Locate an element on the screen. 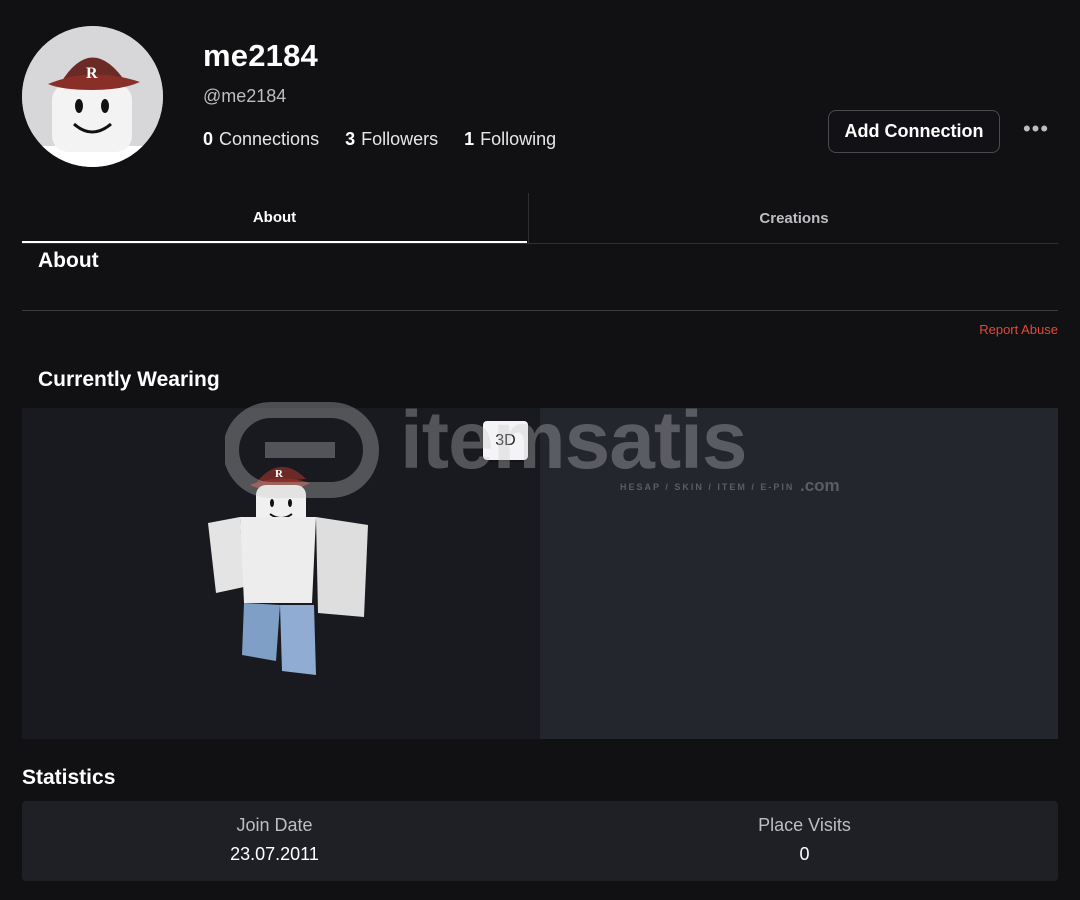 The width and height of the screenshot is (1080, 900). profile-tabs: About Creations is located at coordinates (540, 218).